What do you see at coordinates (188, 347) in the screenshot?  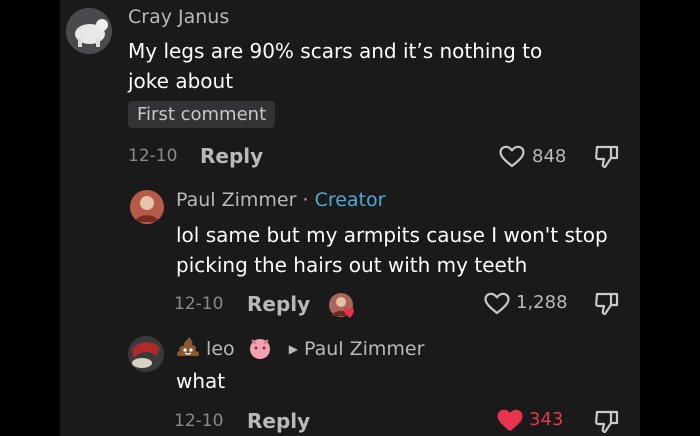 I see `poop-emoji-icon` at bounding box center [188, 347].